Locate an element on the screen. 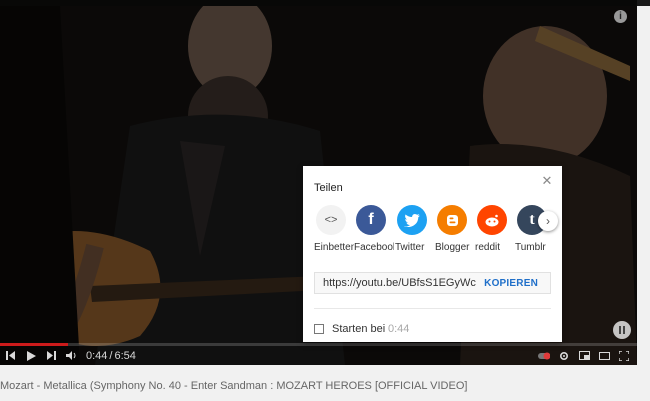  controls-right is located at coordinates (583, 356).